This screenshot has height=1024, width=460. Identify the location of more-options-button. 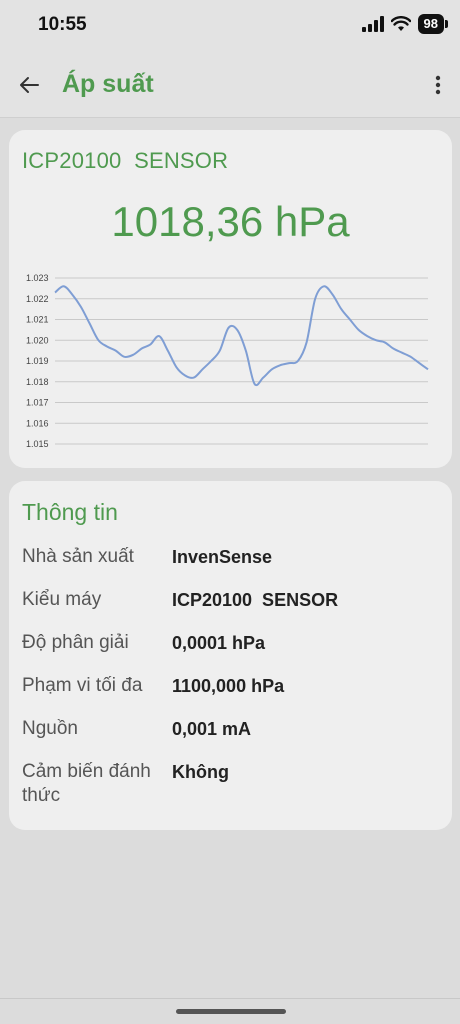
(438, 85).